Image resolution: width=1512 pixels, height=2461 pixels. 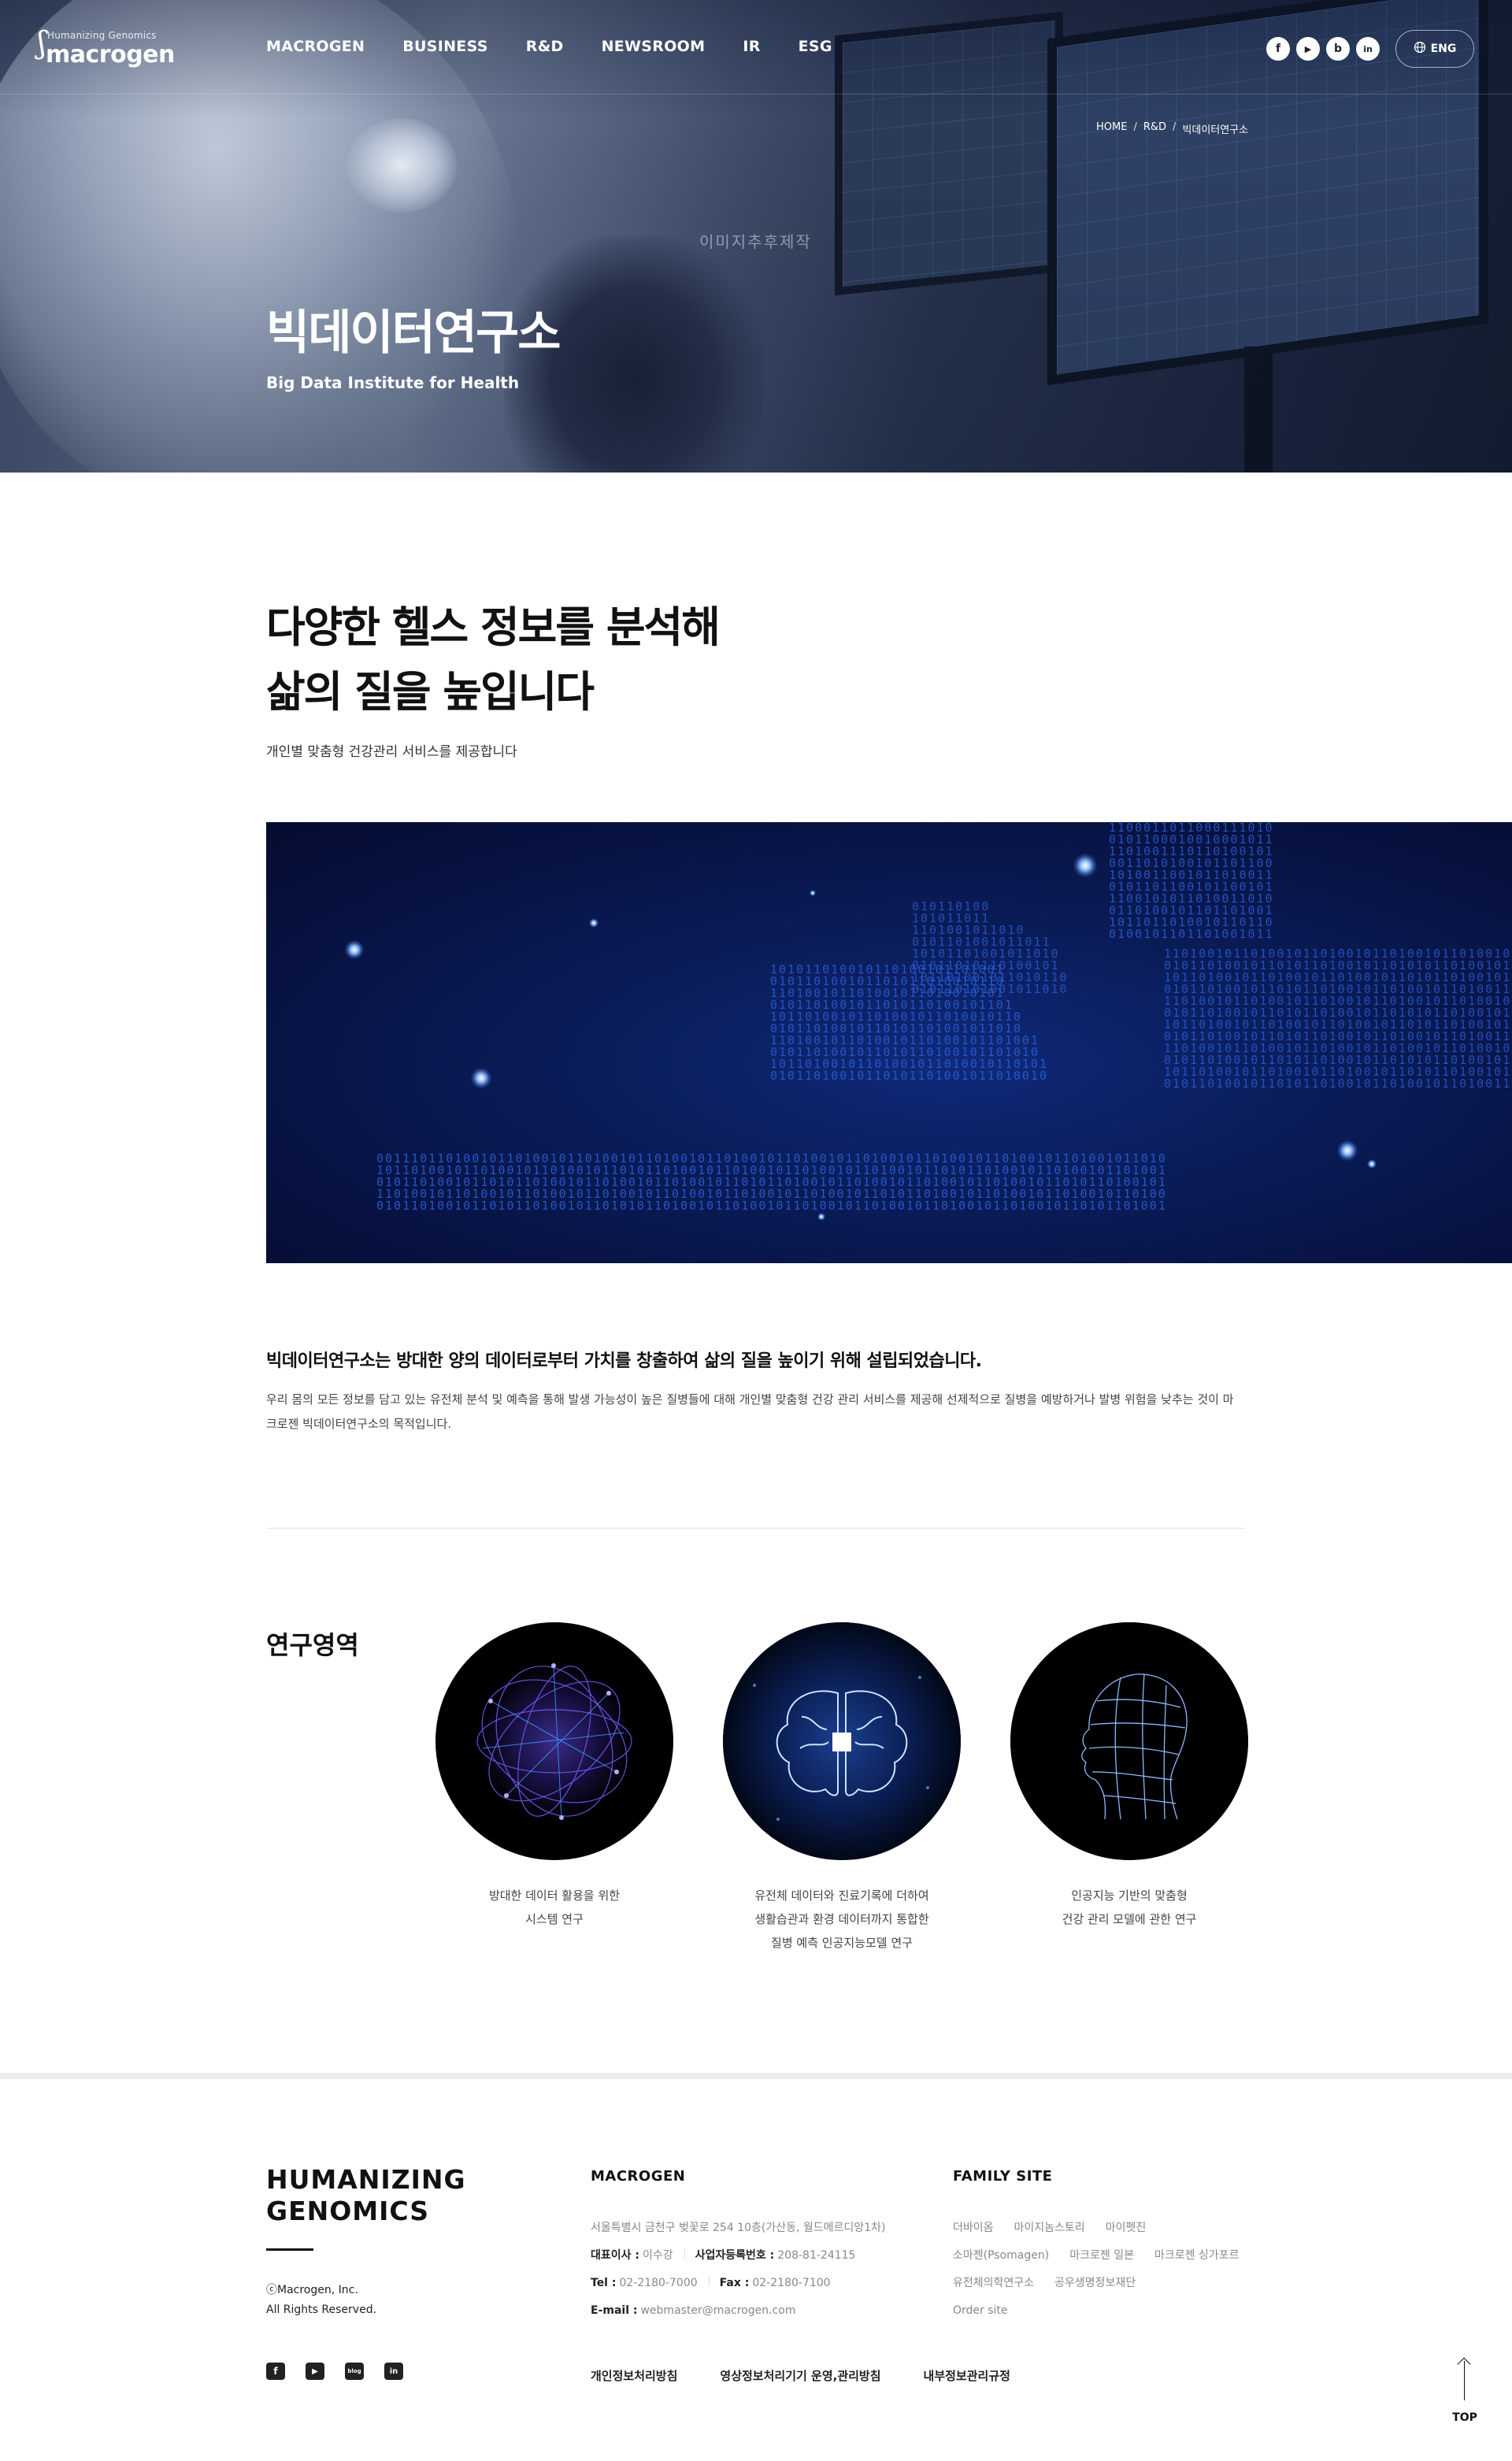 I want to click on footer-policy-links: 개인정보처리방침 영상정보처리기기 운영,관리방침 내부정보관리규정, so click(x=822, y=2375).